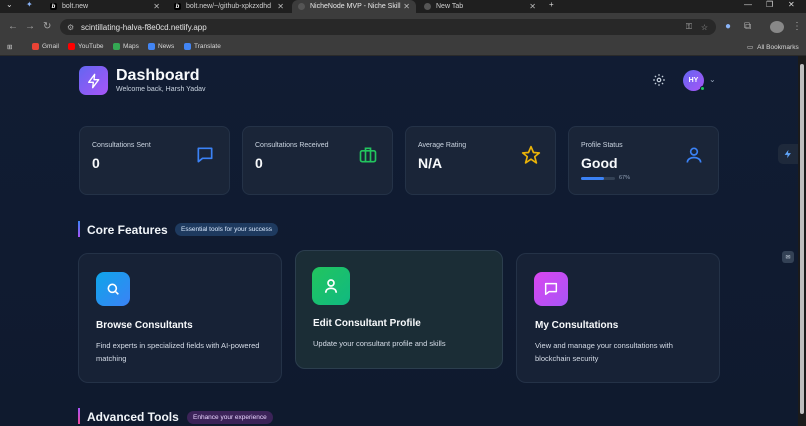 The image size is (806, 426). I want to click on section-accent-bar, so click(79, 416).